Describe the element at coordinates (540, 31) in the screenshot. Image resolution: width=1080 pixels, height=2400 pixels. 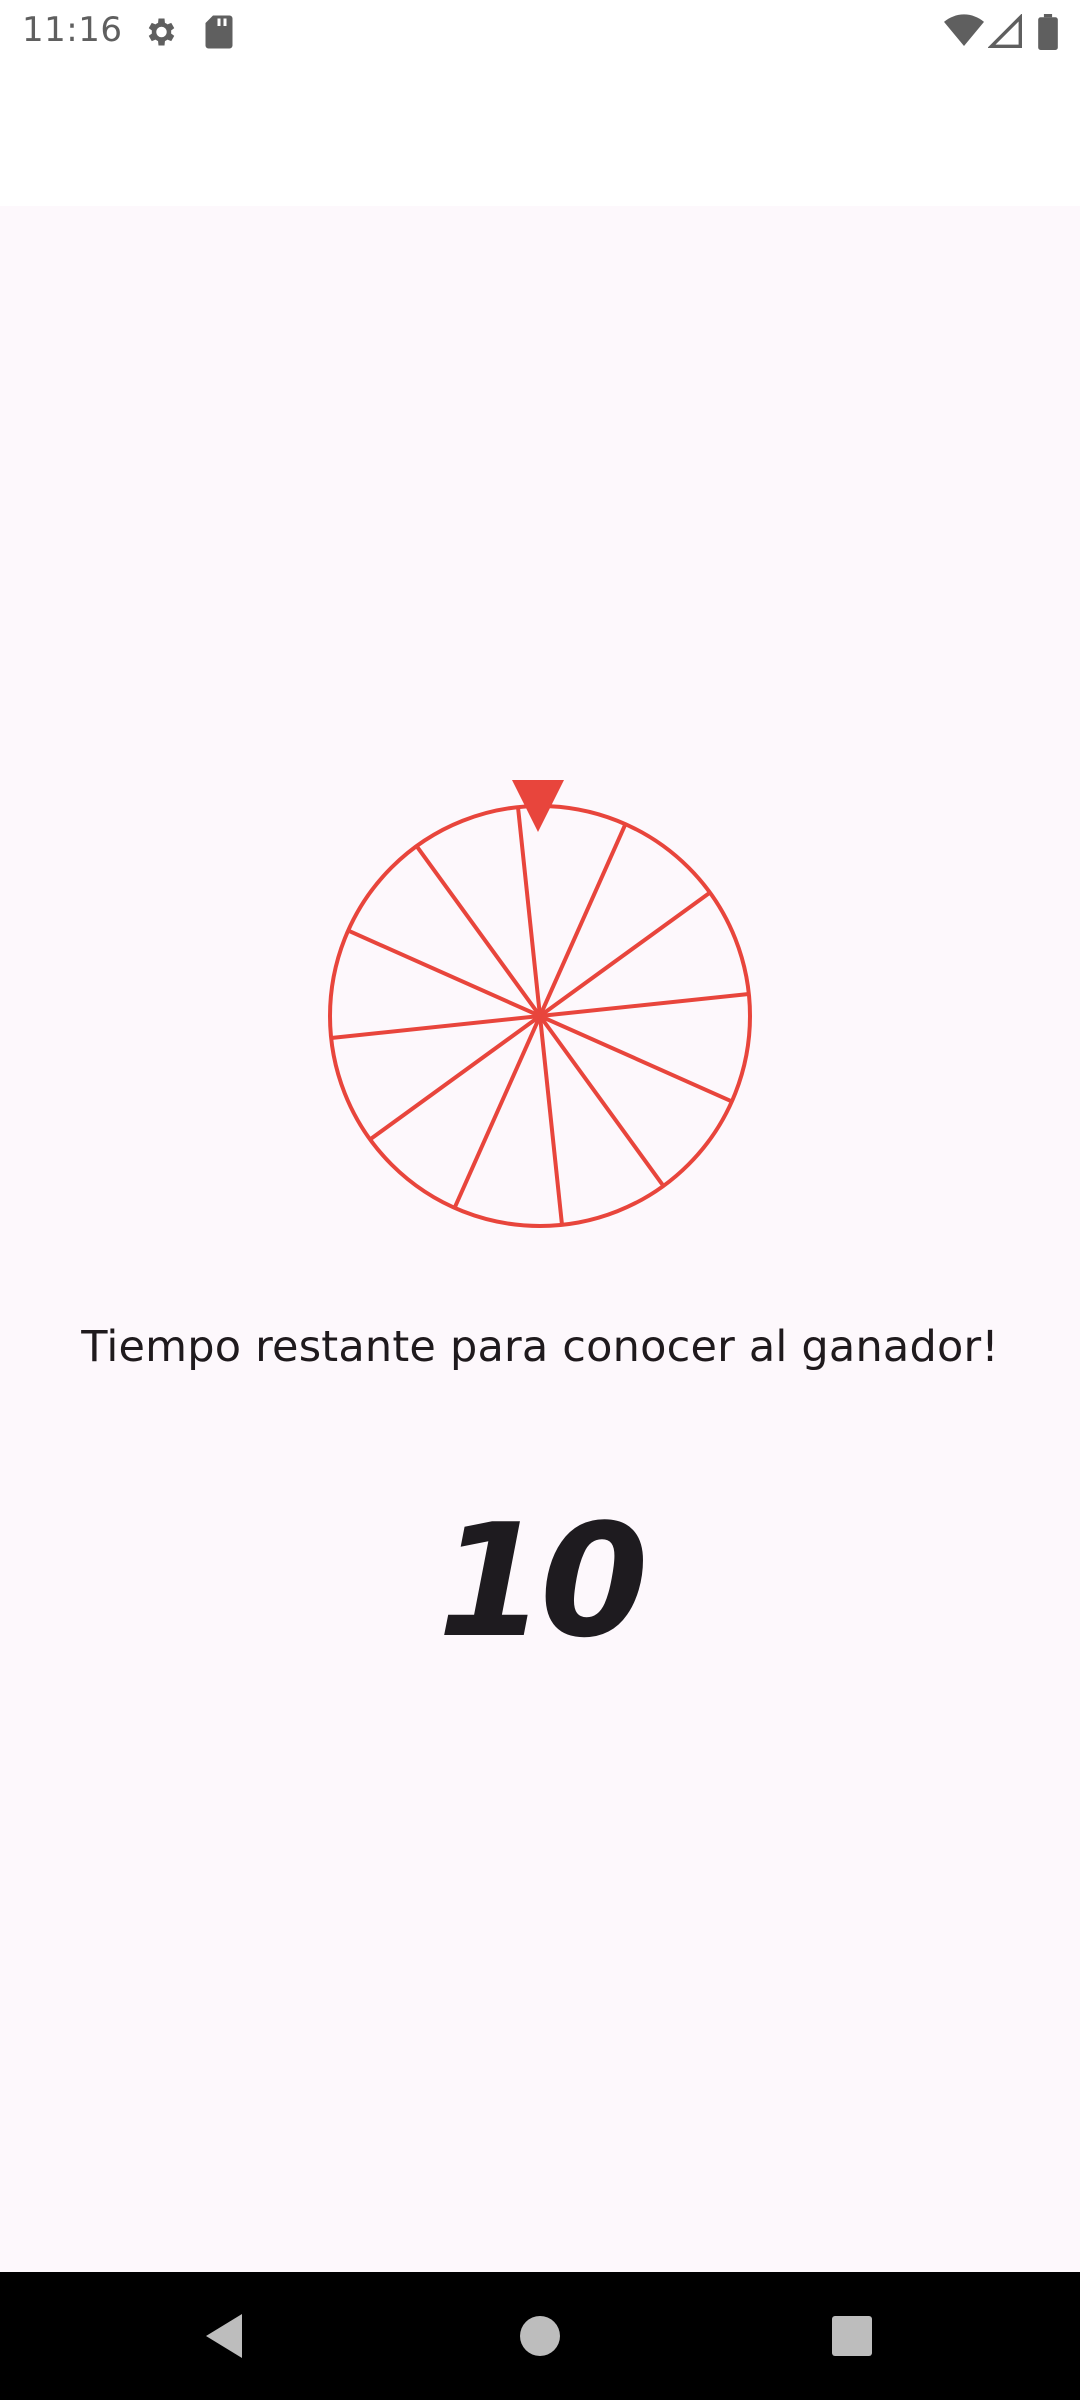
I see `status-bar: 11:16` at that location.